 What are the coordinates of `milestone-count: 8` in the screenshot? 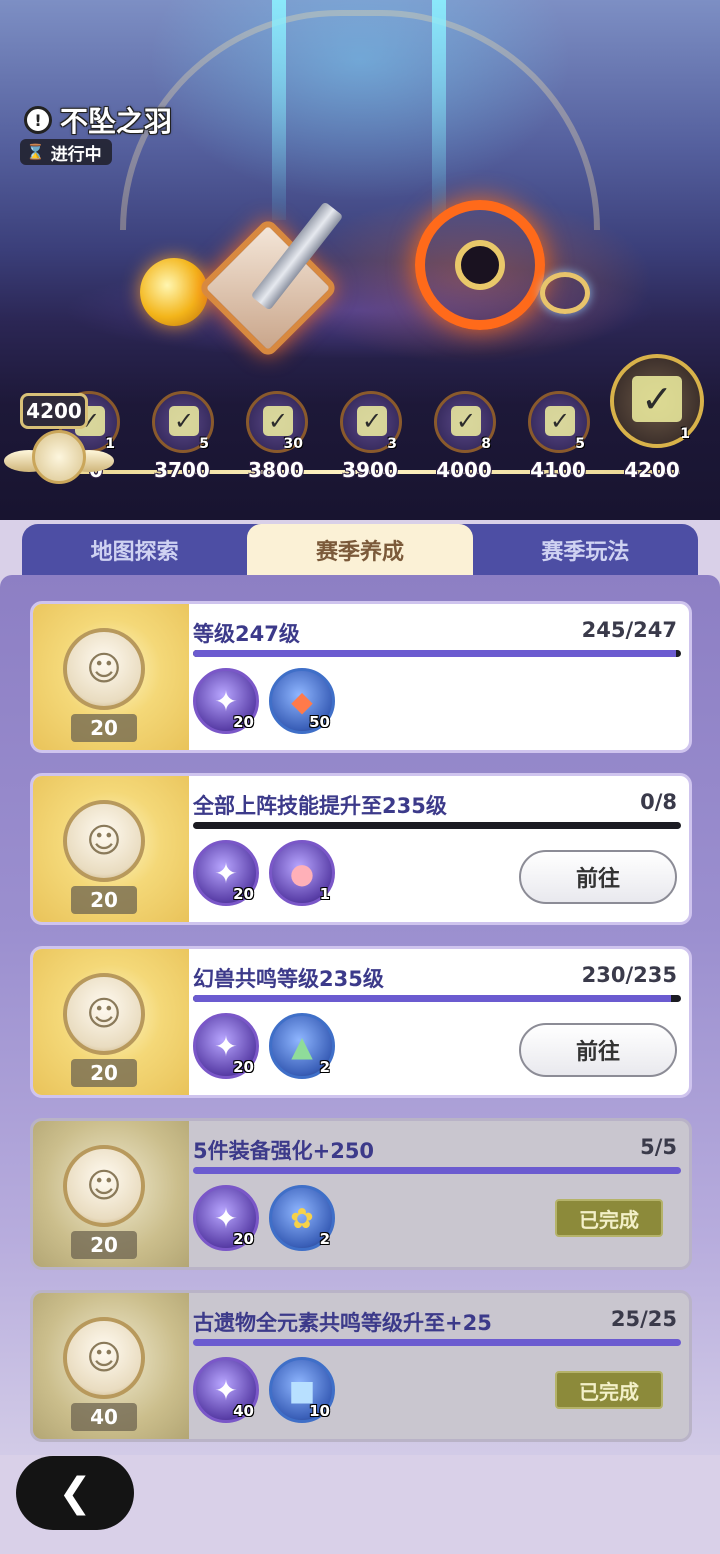 It's located at (486, 444).